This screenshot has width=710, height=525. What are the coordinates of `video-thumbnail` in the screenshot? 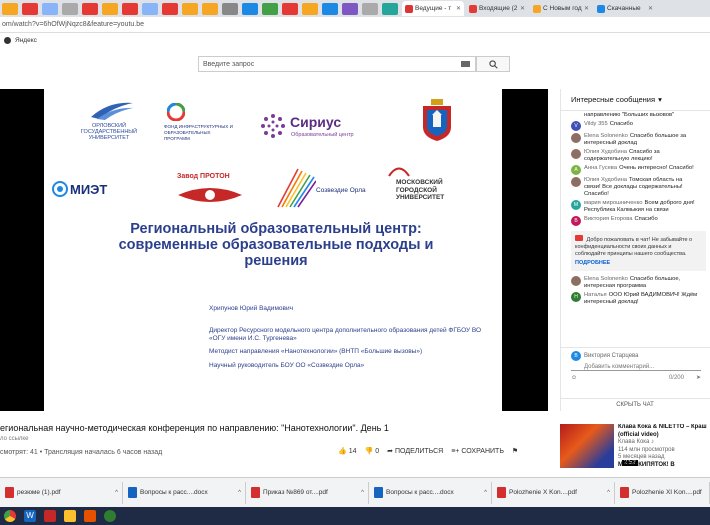 It's located at (587, 446).